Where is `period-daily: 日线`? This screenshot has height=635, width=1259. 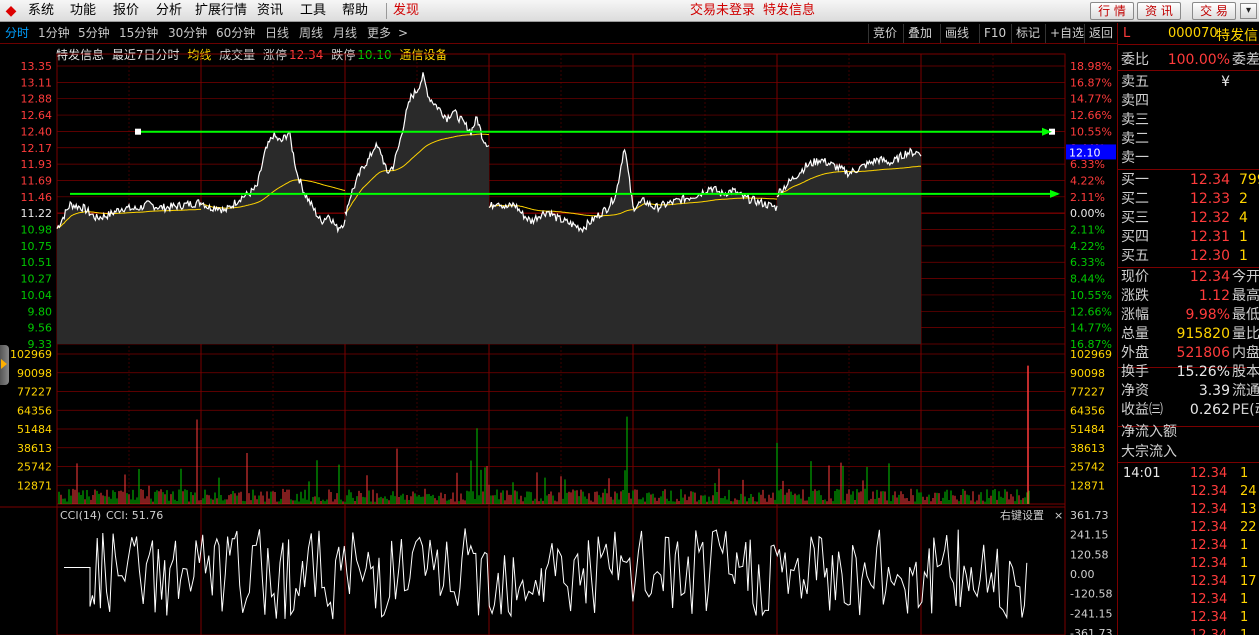 period-daily: 日线 is located at coordinates (277, 33).